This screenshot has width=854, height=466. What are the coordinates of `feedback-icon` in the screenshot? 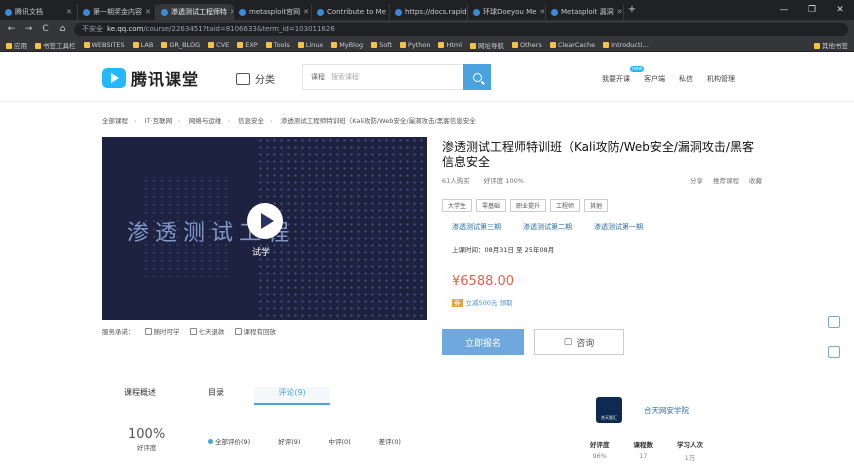 It's located at (834, 322).